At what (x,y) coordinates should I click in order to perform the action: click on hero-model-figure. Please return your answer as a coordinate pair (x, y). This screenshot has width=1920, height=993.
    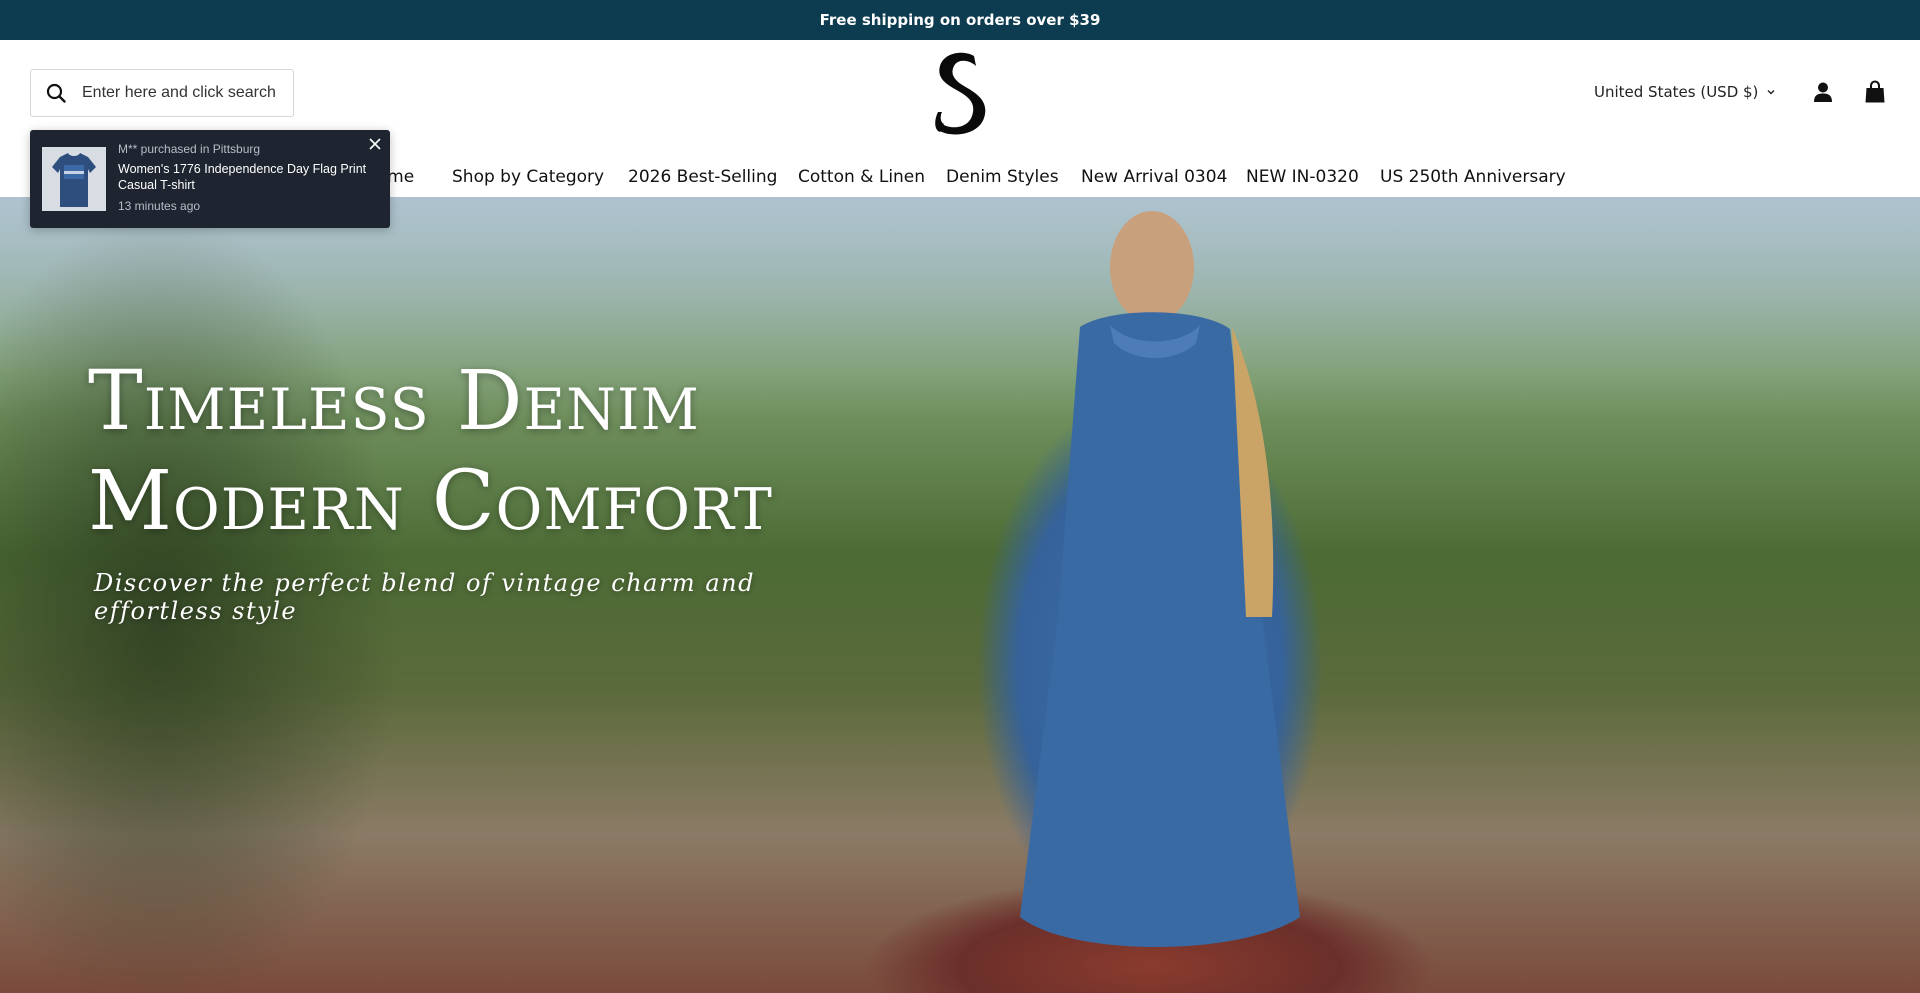
    Looking at the image, I should click on (1160, 579).